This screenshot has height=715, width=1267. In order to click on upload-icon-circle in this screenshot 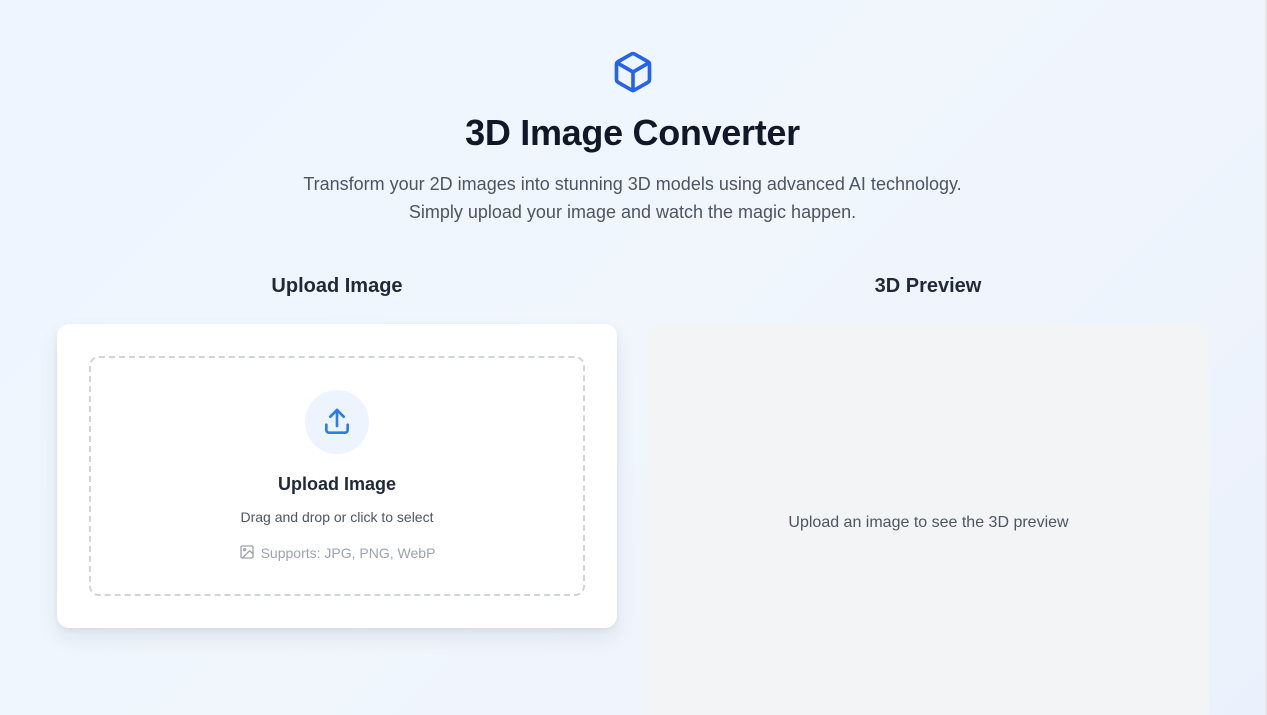, I will do `click(337, 422)`.